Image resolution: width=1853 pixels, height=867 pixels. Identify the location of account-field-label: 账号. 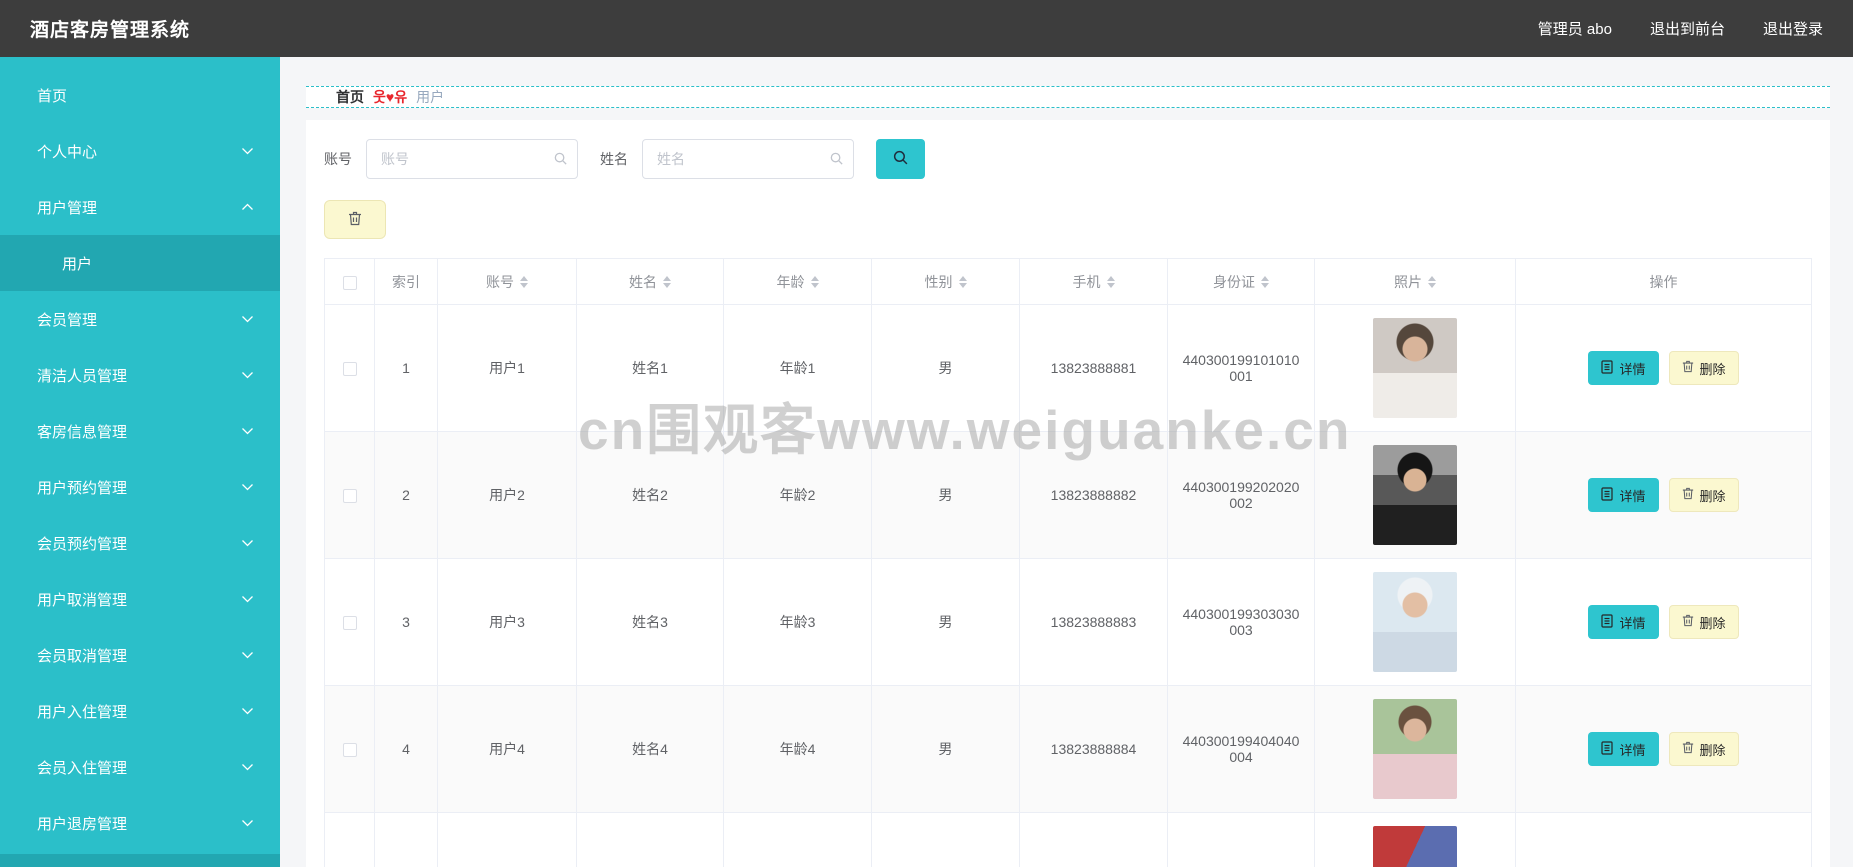
(338, 159).